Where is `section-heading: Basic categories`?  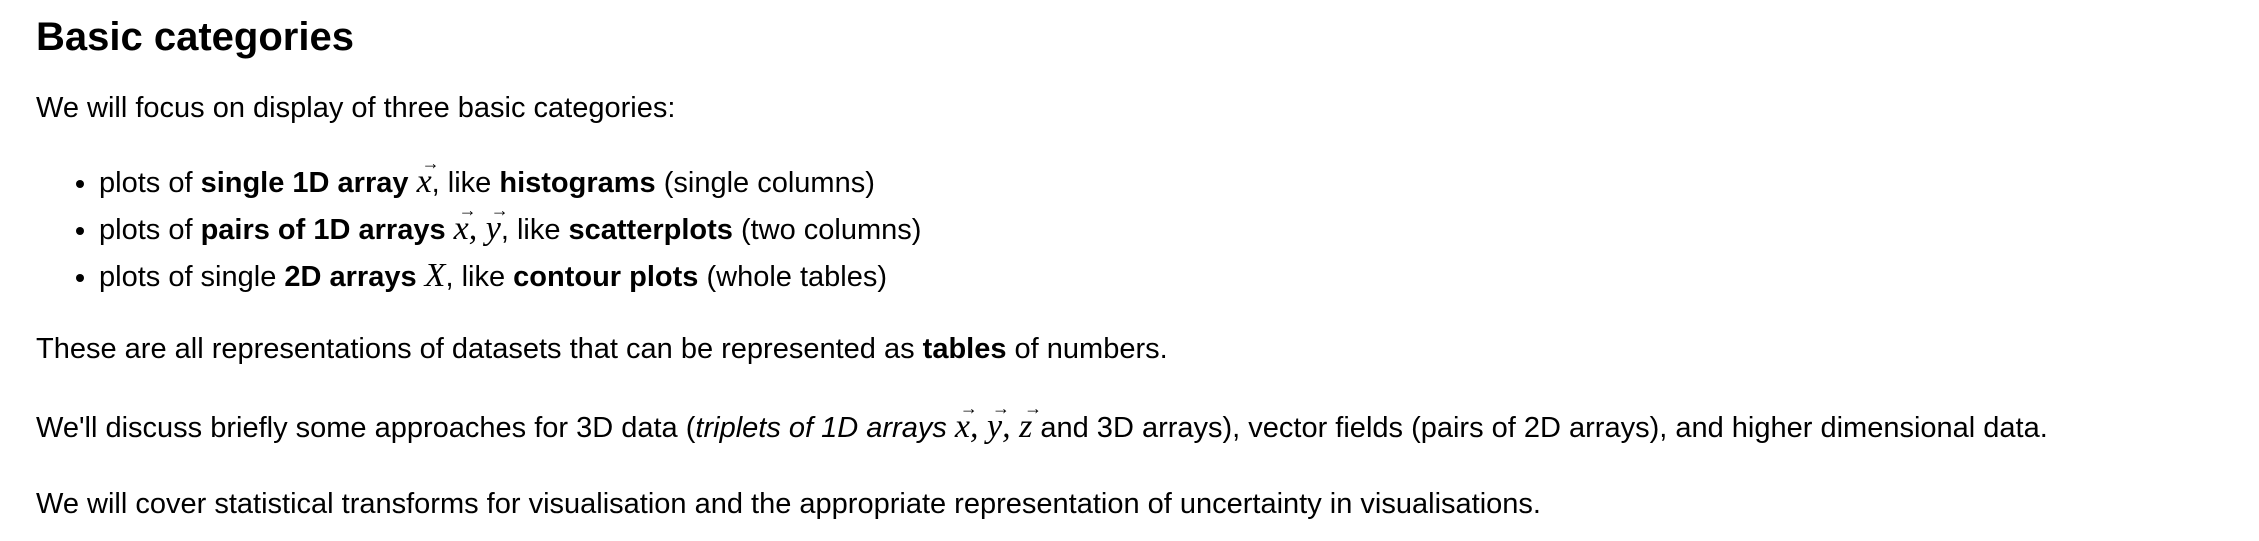 section-heading: Basic categories is located at coordinates (195, 37).